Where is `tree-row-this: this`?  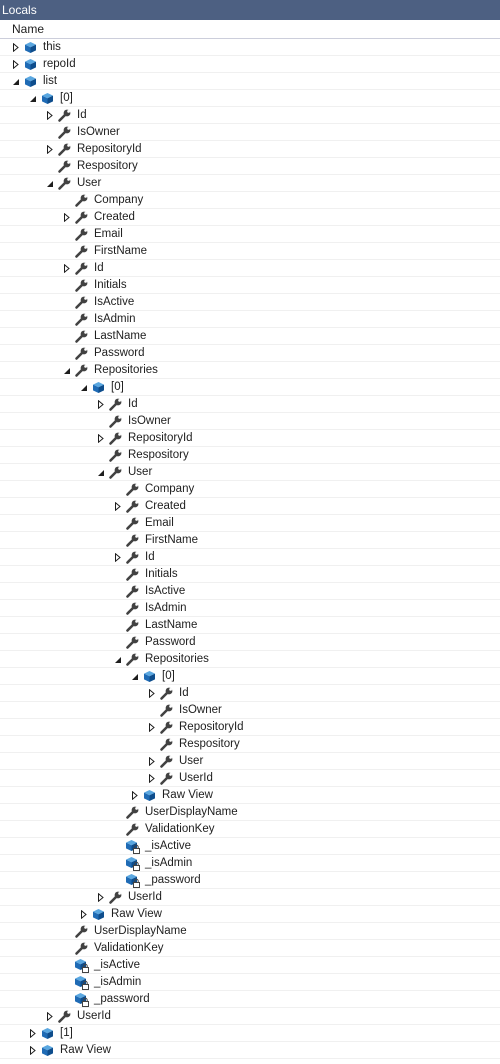 tree-row-this: this is located at coordinates (250, 47).